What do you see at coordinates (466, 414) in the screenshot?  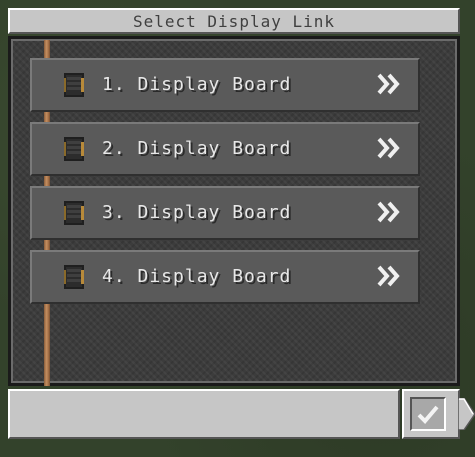 I see `side-arrow-tab` at bounding box center [466, 414].